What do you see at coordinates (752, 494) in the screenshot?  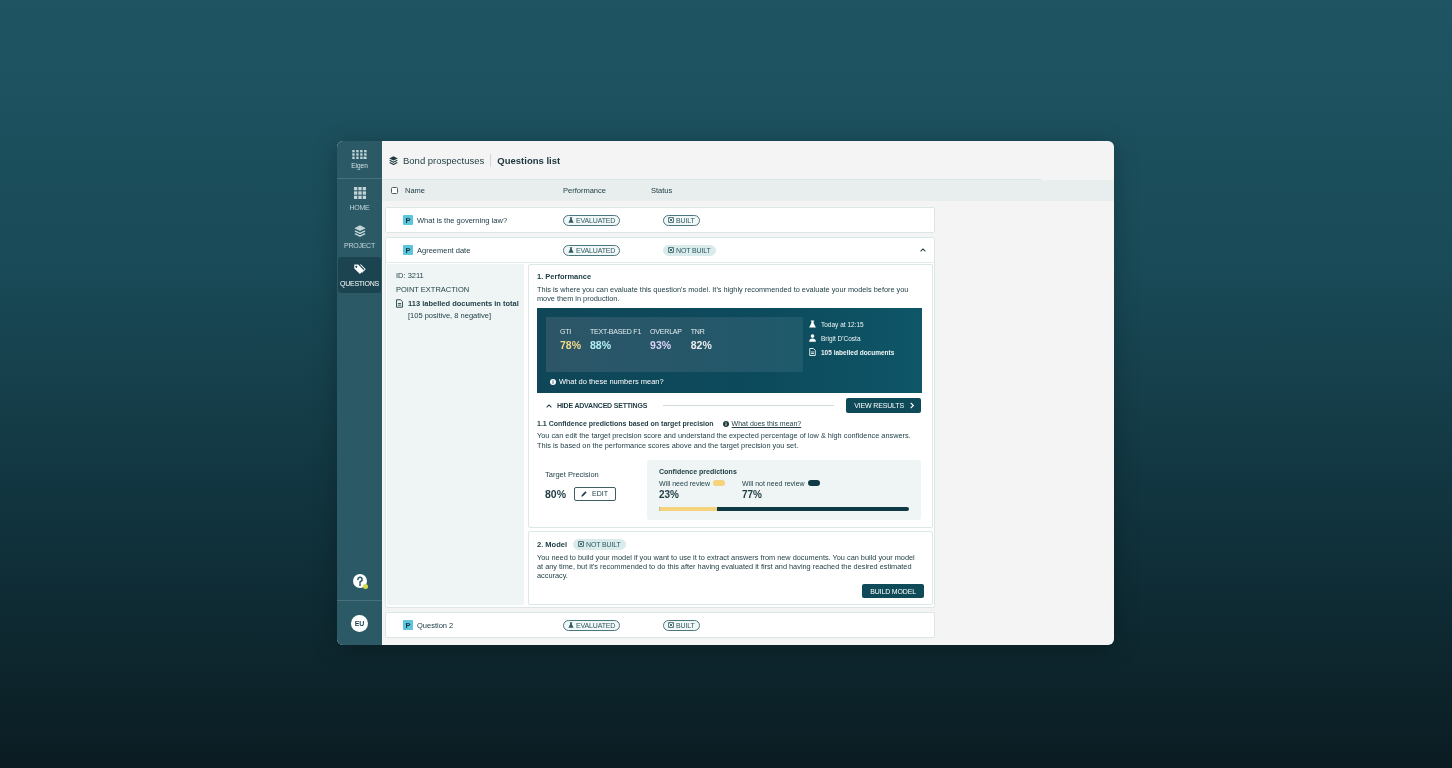 I see `prediction-share: 77%` at bounding box center [752, 494].